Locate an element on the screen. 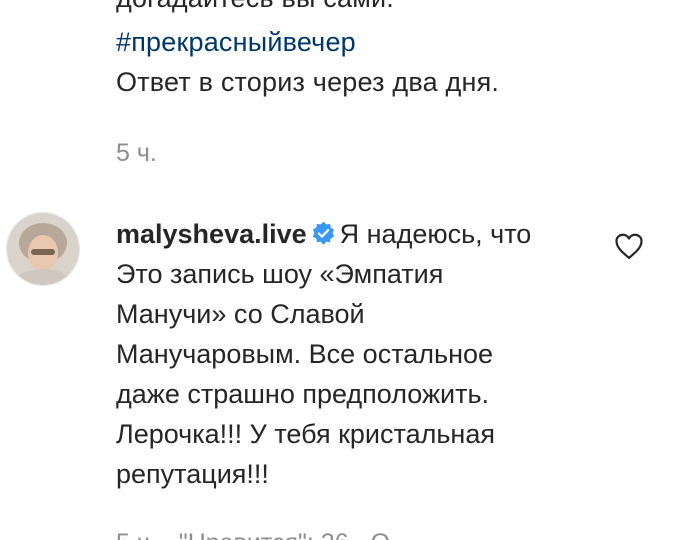 Image resolution: width=698 pixels, height=540 pixels. caption-partial-line: догадайтесь вы сами. is located at coordinates (255, 9).